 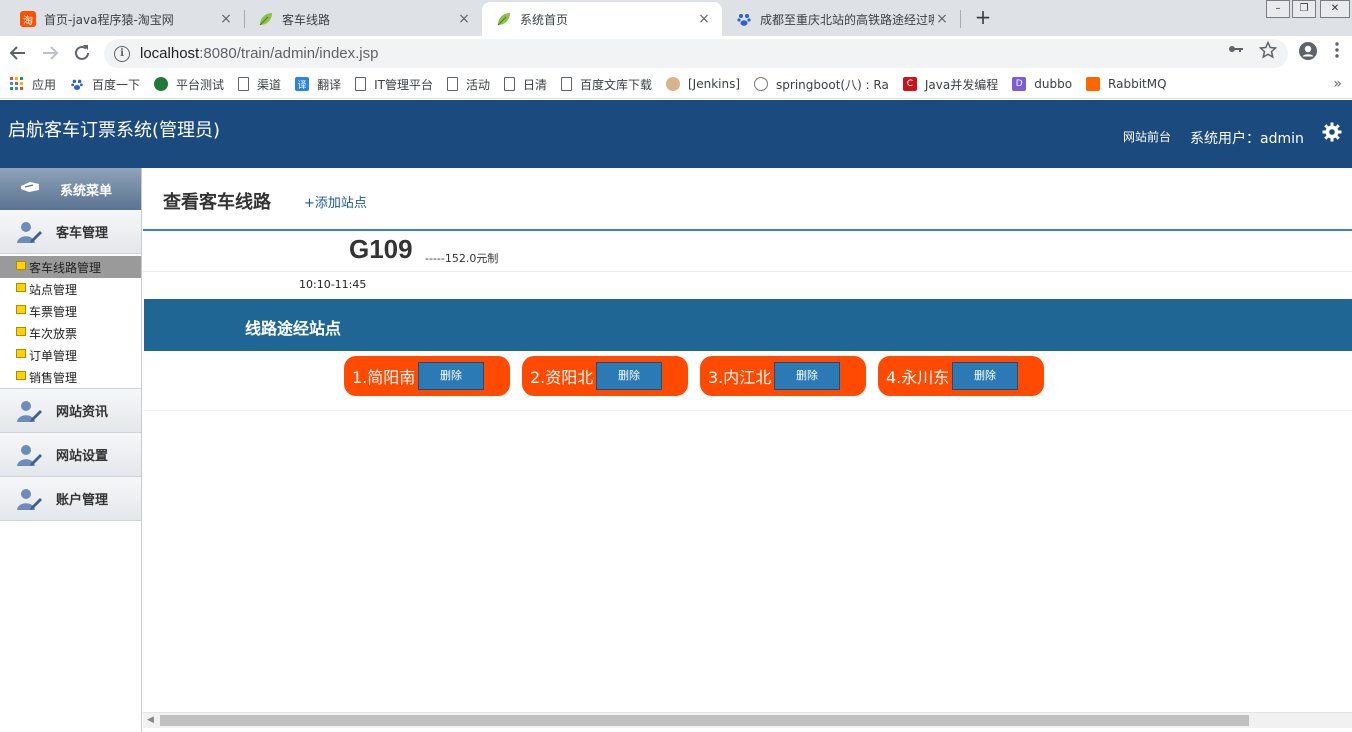 I want to click on route-stop: 4.永川东 删除, so click(x=961, y=376).